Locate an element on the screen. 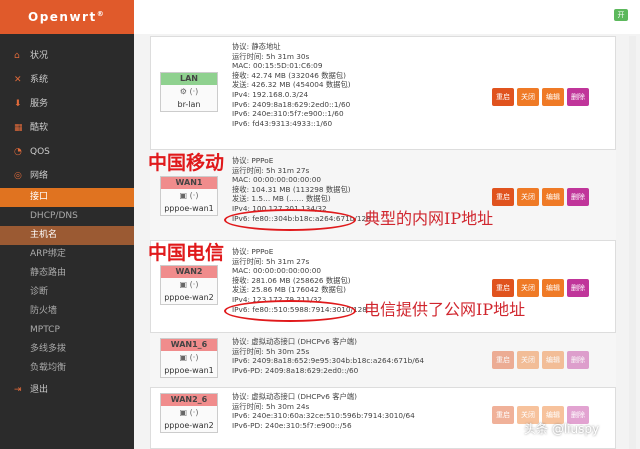  nav-item-system: ✕ 系统 is located at coordinates (67, 80).